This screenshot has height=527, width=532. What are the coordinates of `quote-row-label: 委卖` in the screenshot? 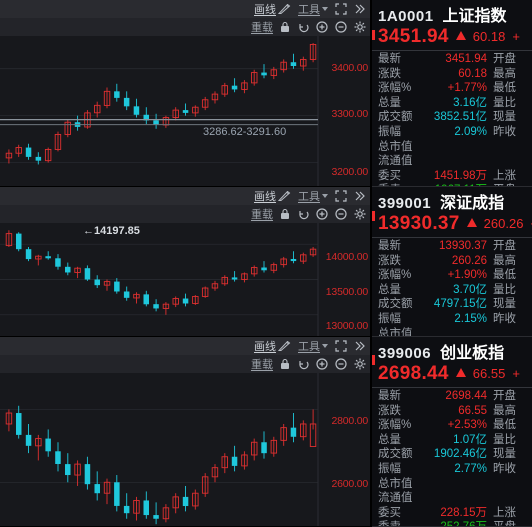 It's located at (398, 523).